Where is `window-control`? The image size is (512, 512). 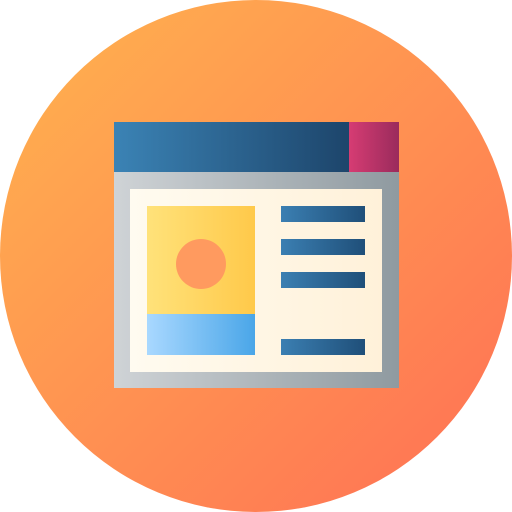 window-control is located at coordinates (374, 147).